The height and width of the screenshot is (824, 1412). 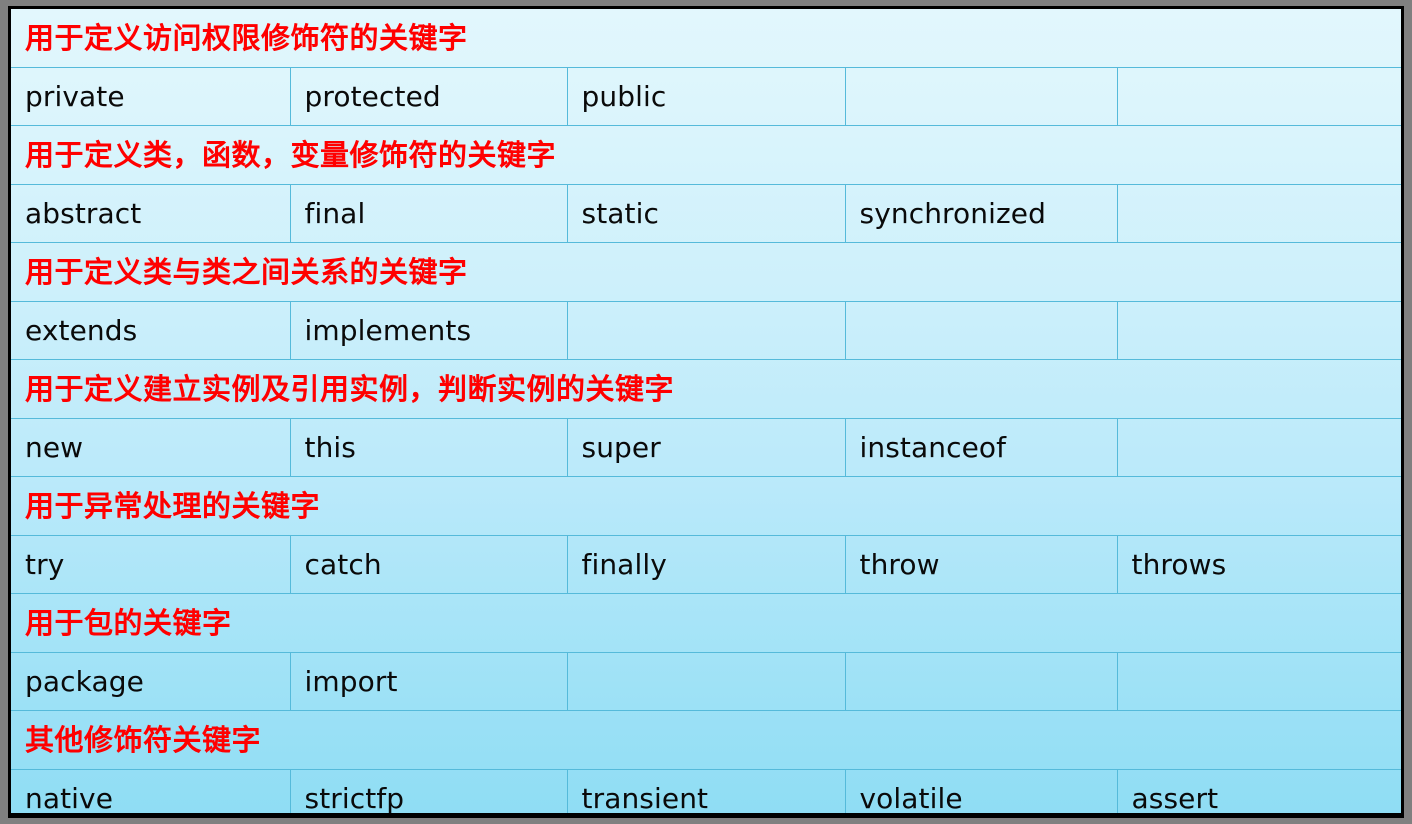 I want to click on keyword-cell: finally, so click(x=706, y=564).